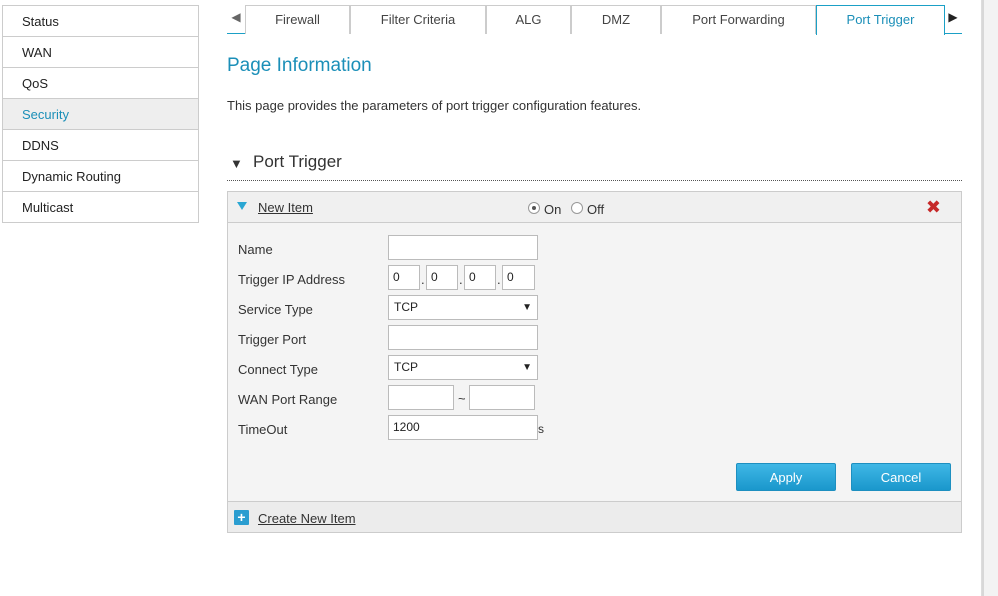  What do you see at coordinates (594, 165) in the screenshot?
I see `section-header-port-trigger: ▼ Port Trigger` at bounding box center [594, 165].